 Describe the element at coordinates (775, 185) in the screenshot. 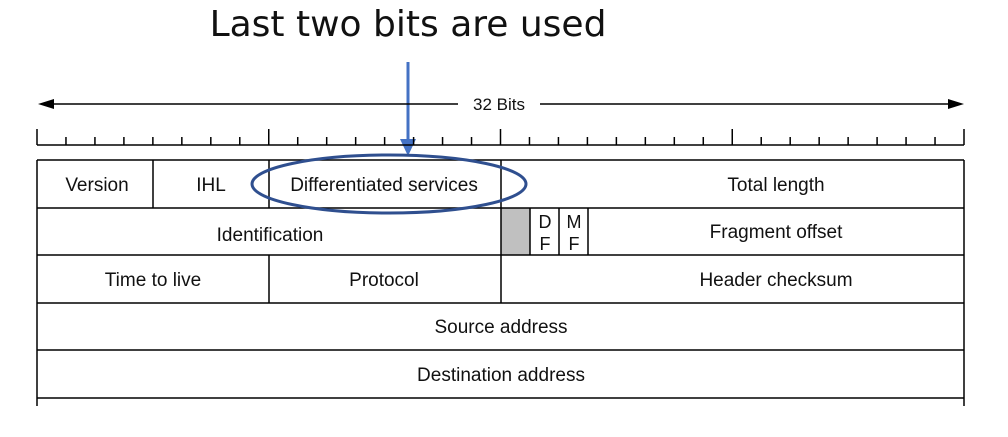

I see `field-total-length: Total length` at that location.